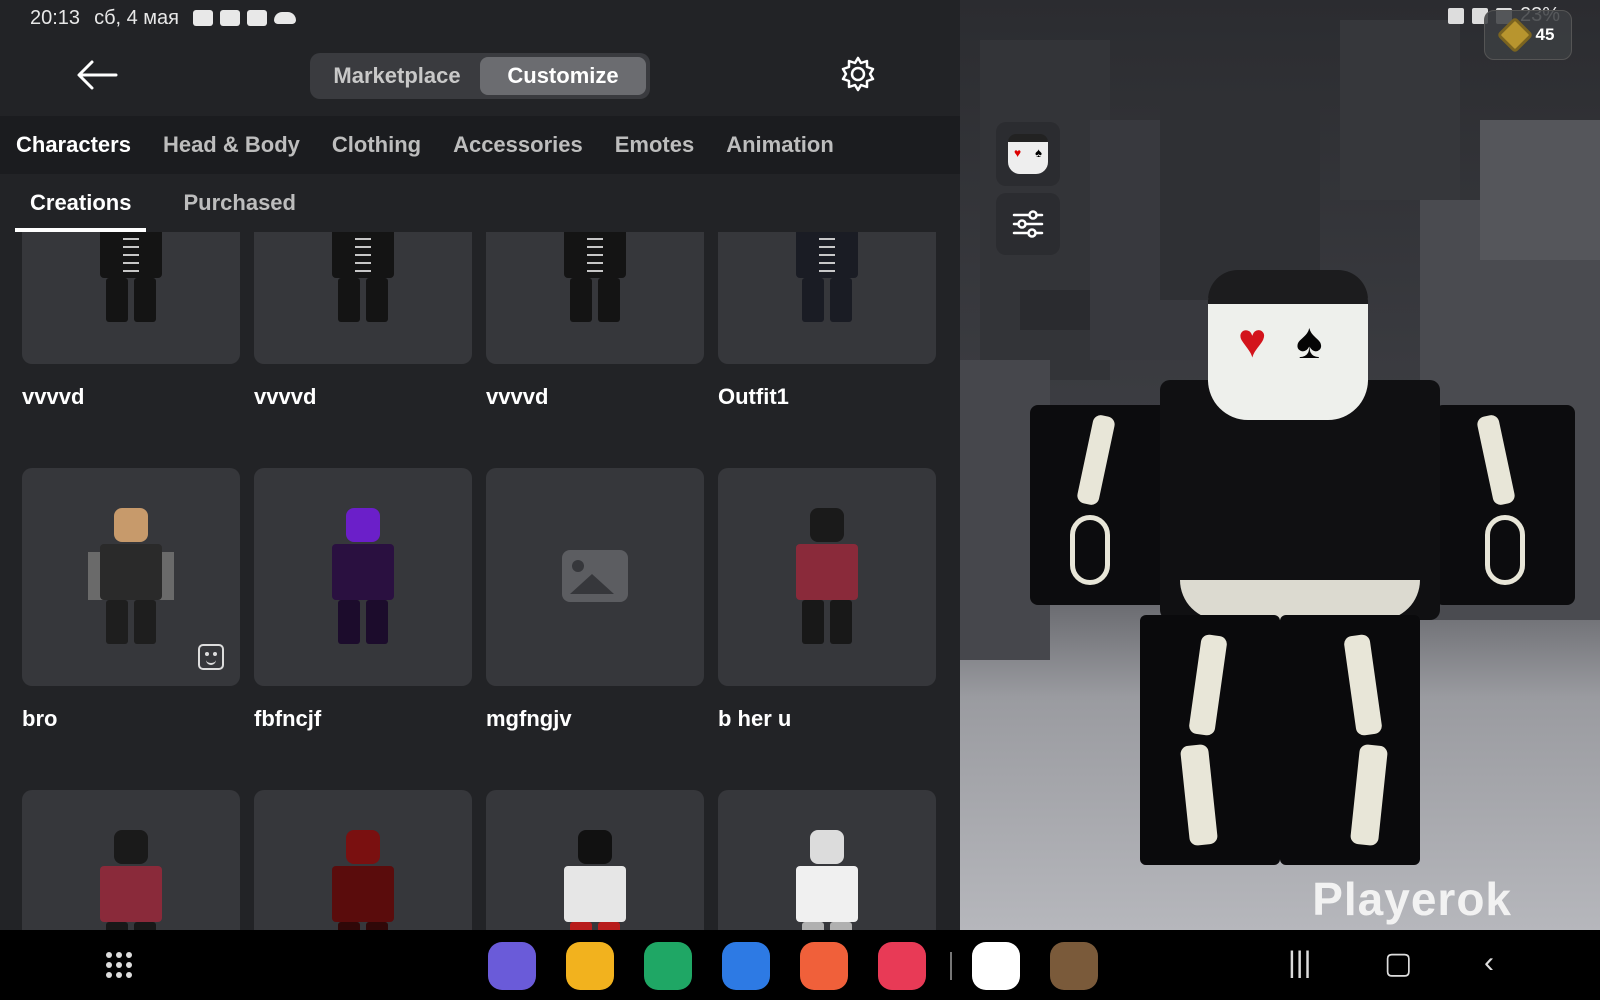  What do you see at coordinates (257, 18) in the screenshot?
I see `gallery-icon` at bounding box center [257, 18].